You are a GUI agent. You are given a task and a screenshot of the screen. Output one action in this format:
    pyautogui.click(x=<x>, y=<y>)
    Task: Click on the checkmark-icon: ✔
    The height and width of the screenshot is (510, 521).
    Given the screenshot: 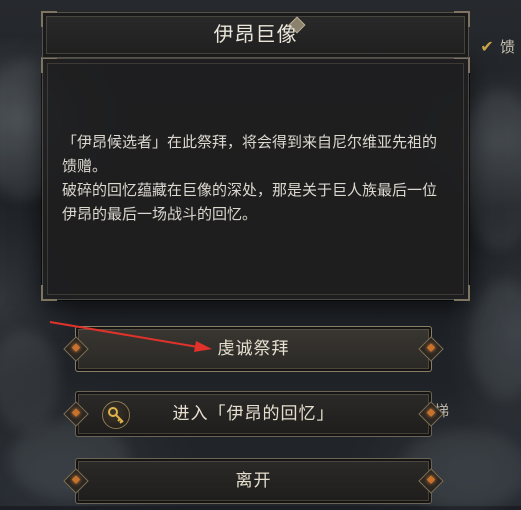 What is the action you would take?
    pyautogui.click(x=487, y=46)
    